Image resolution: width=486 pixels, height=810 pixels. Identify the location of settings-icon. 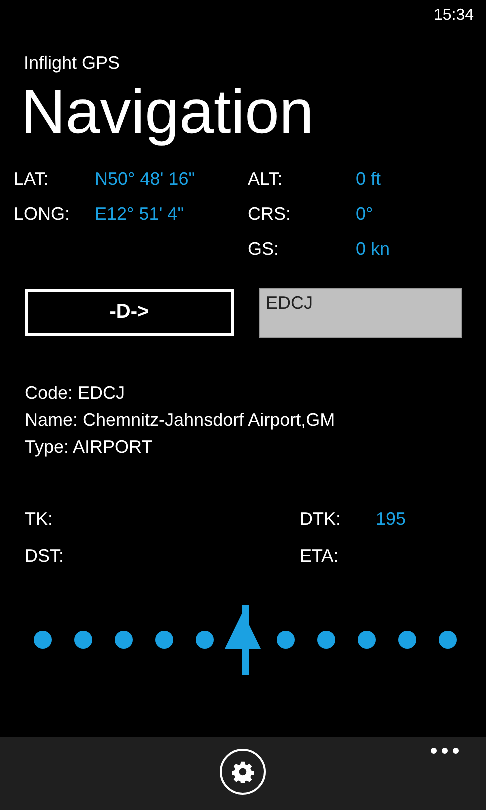
(243, 772).